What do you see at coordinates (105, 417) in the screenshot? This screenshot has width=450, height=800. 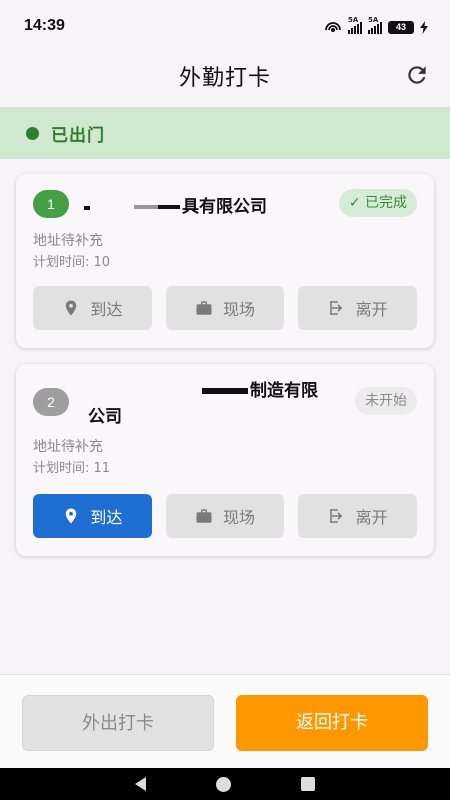 I see `company-name-line-2: 公司` at bounding box center [105, 417].